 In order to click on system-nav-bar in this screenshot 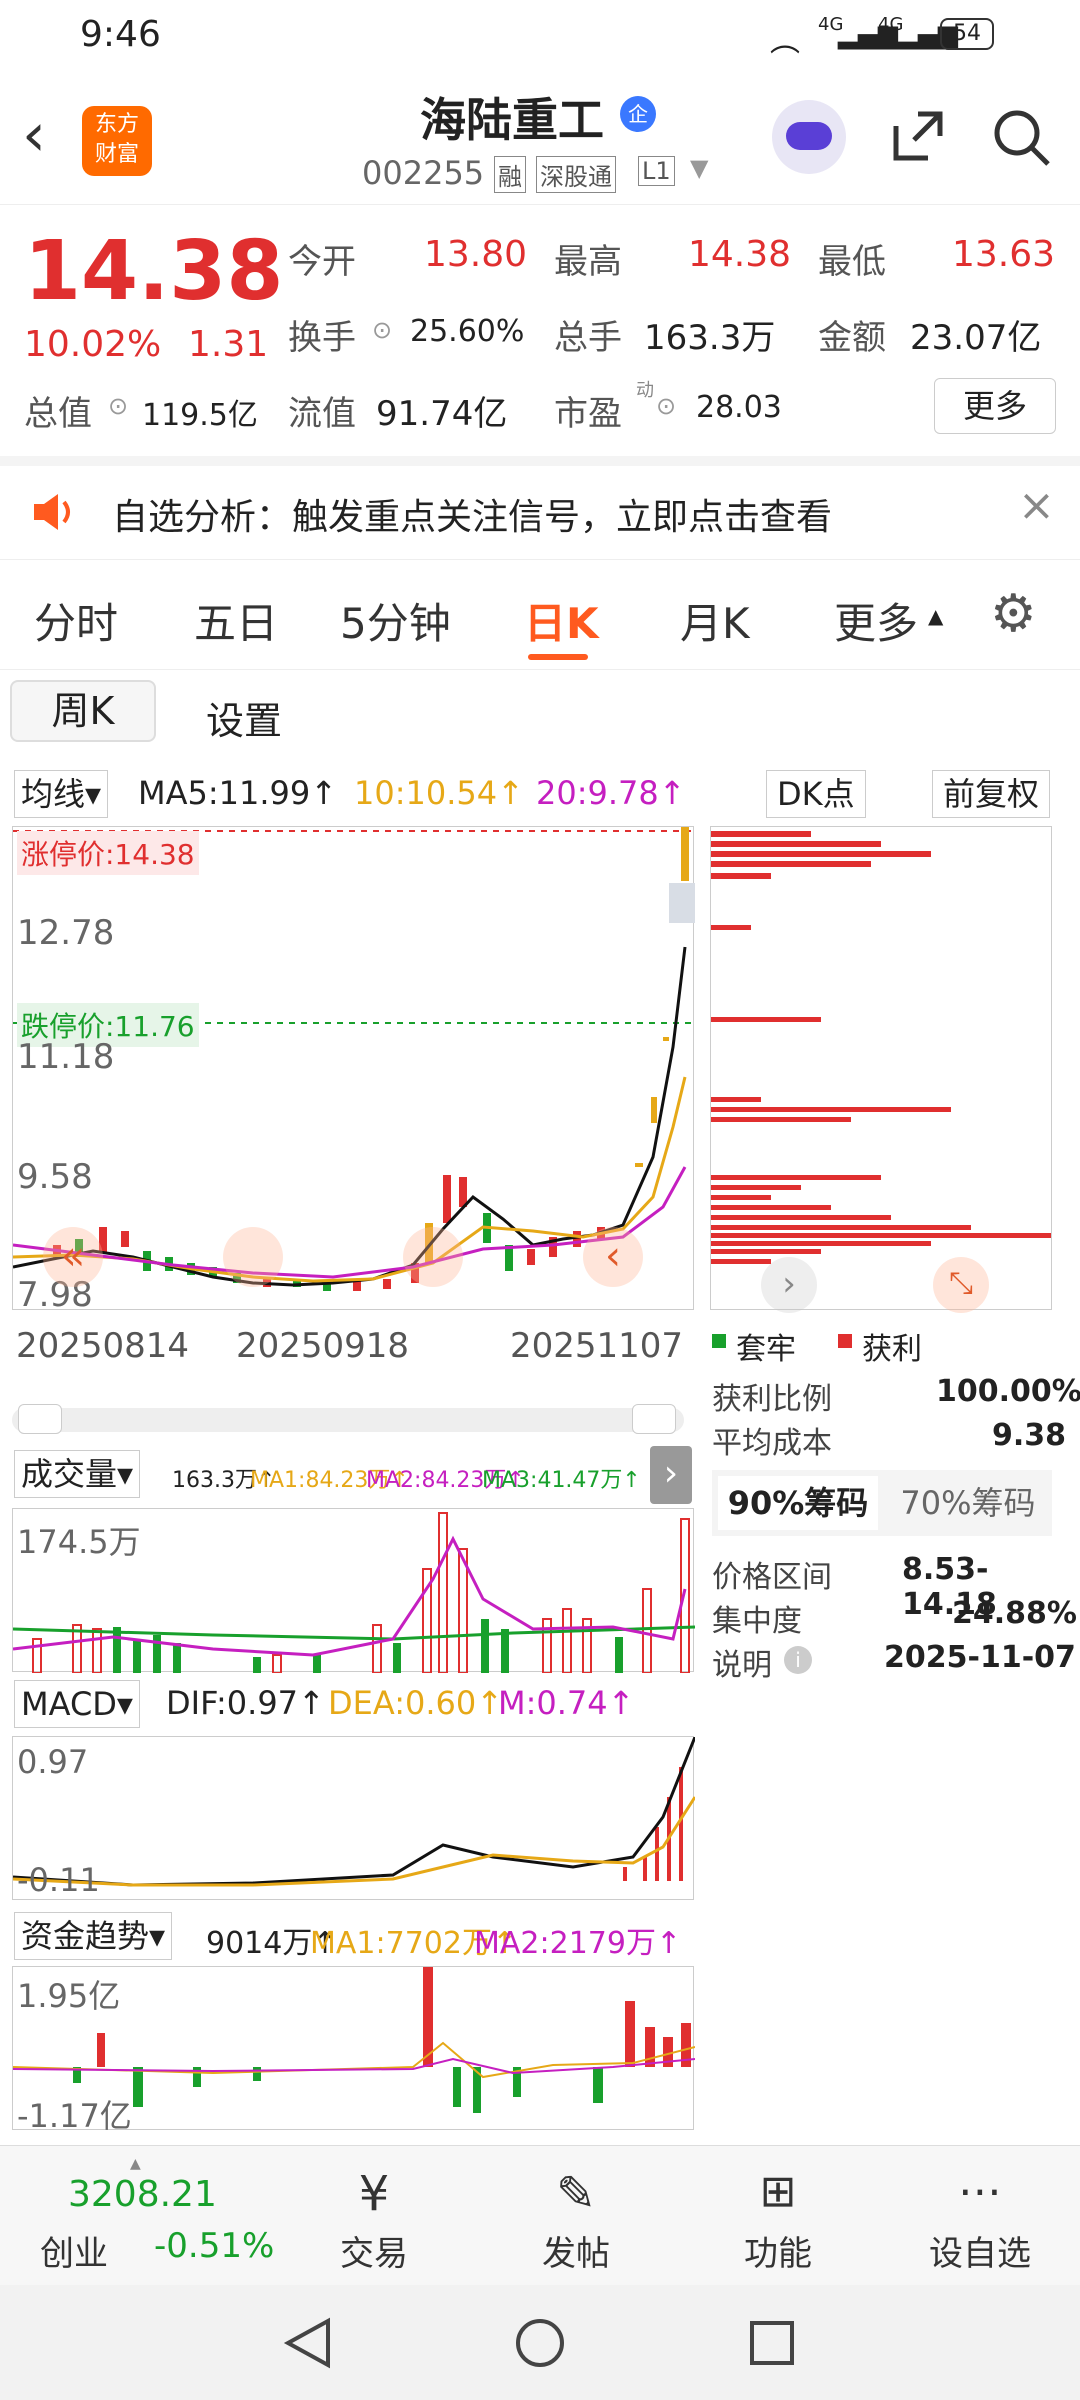, I will do `click(540, 2342)`.